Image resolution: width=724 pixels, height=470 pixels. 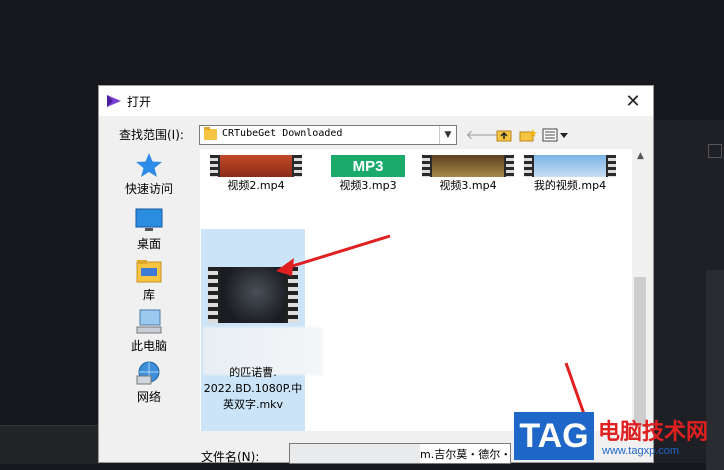 I want to click on mp3-badge-icon: MP3, so click(x=368, y=166).